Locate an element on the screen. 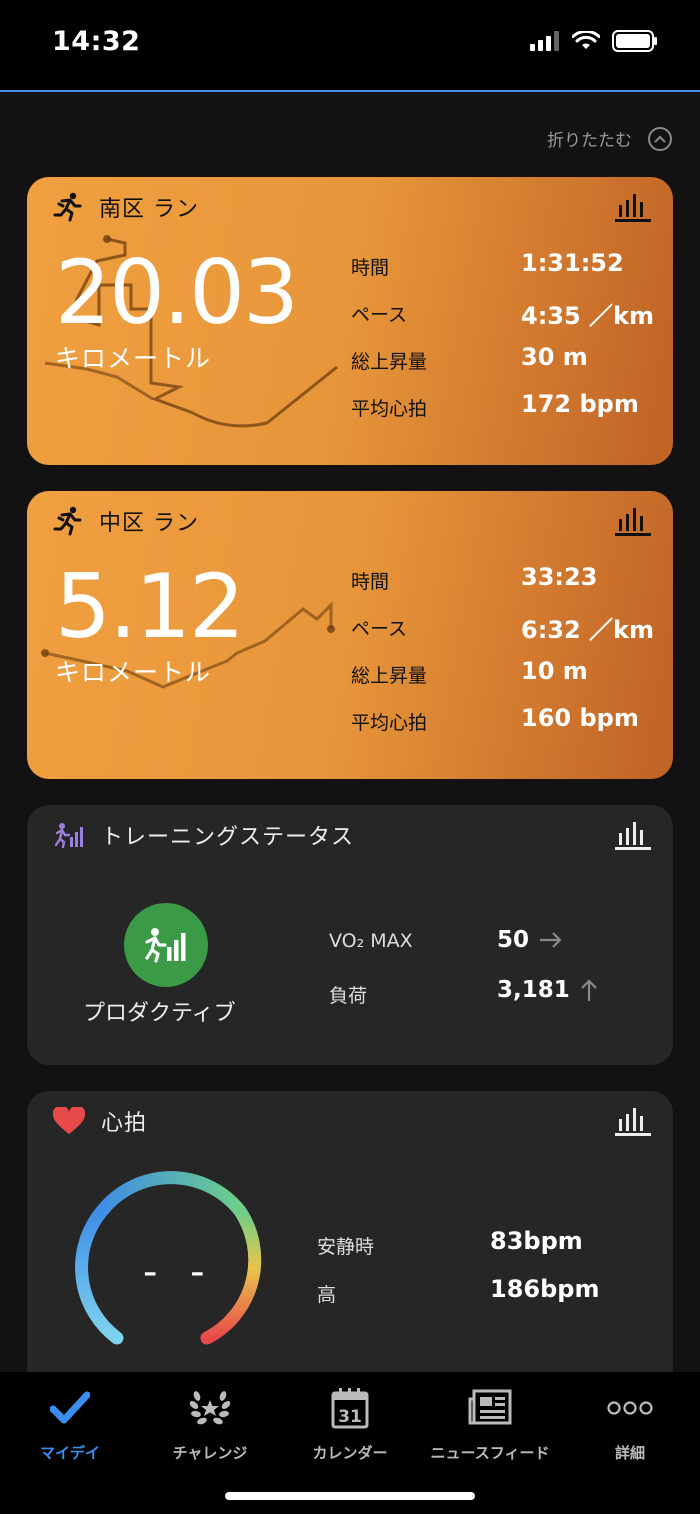 This screenshot has width=700, height=1514. stat-row-heart-rate: 平均心拍 160 bpm is located at coordinates (501, 721).